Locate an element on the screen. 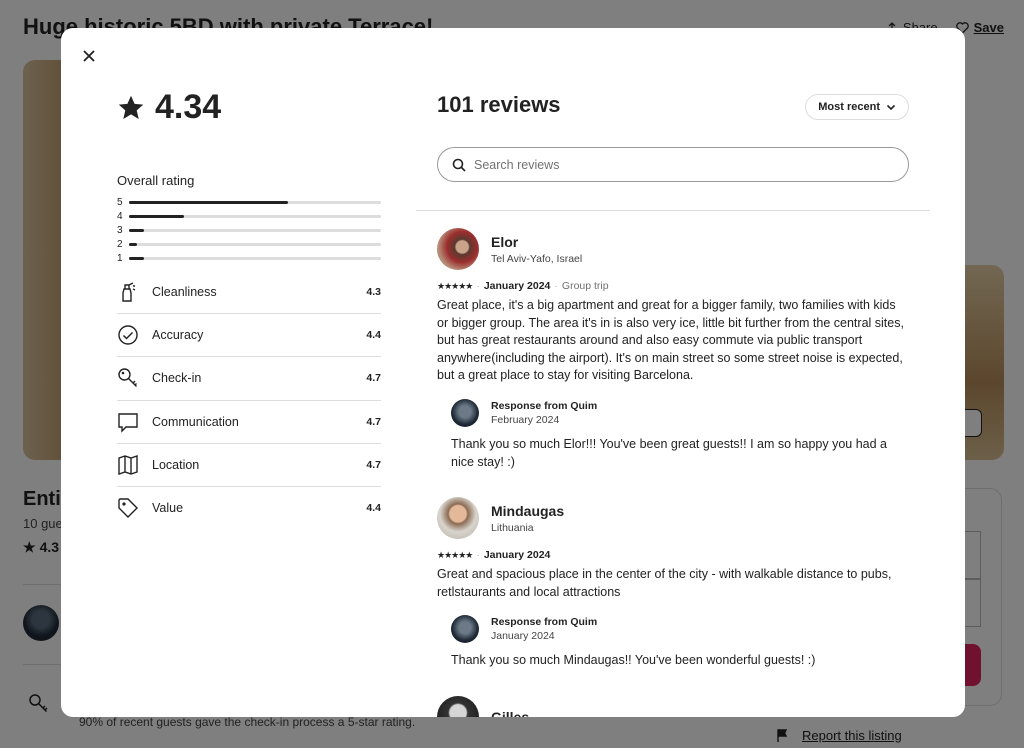 This screenshot has width=1024, height=748. distribution-stars: 3 is located at coordinates (120, 230).